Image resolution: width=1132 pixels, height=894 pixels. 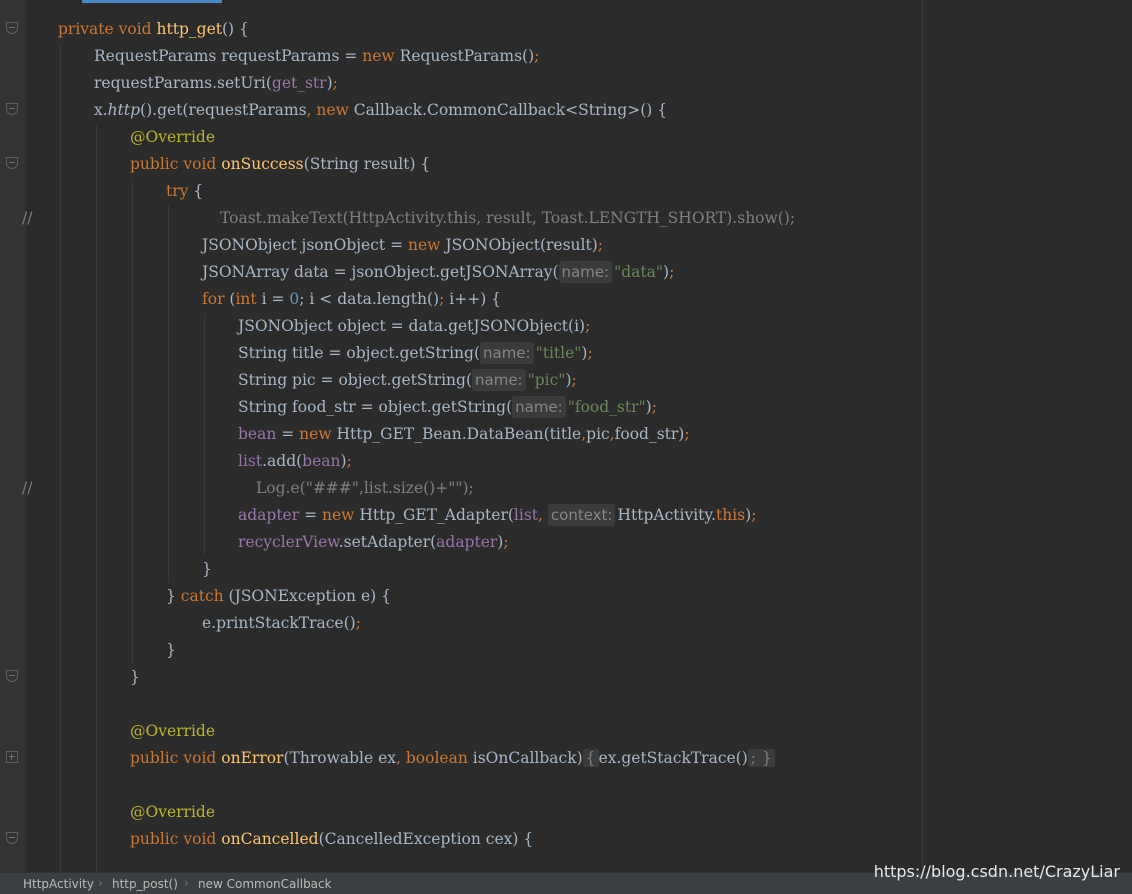 What do you see at coordinates (295, 461) in the screenshot?
I see `code-line: list.add(bean);` at bounding box center [295, 461].